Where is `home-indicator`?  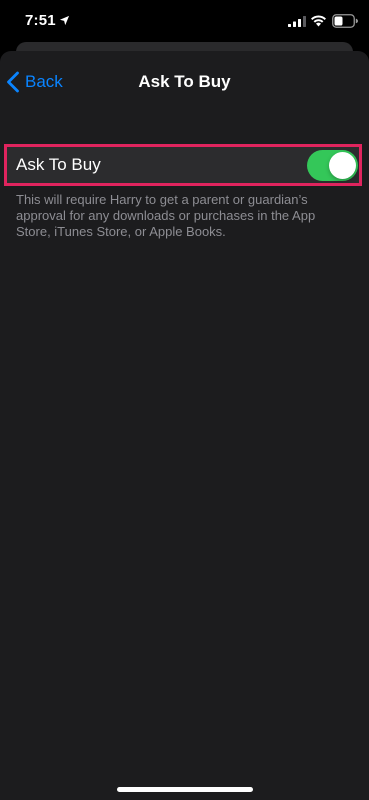
home-indicator is located at coordinates (185, 789).